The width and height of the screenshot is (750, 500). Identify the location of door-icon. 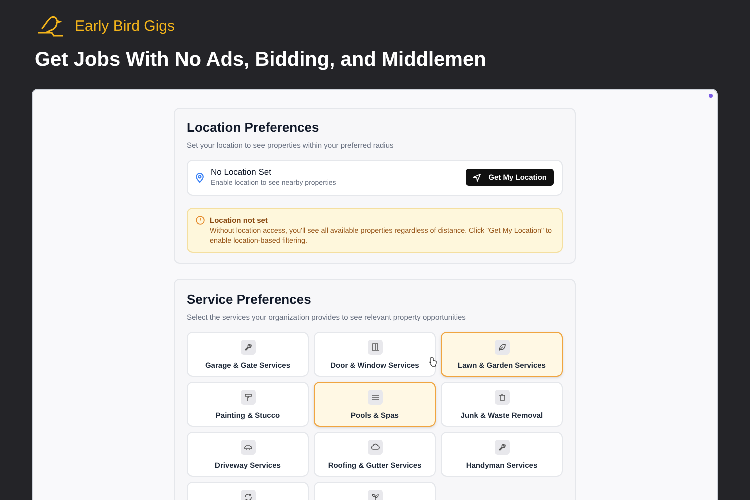
(375, 347).